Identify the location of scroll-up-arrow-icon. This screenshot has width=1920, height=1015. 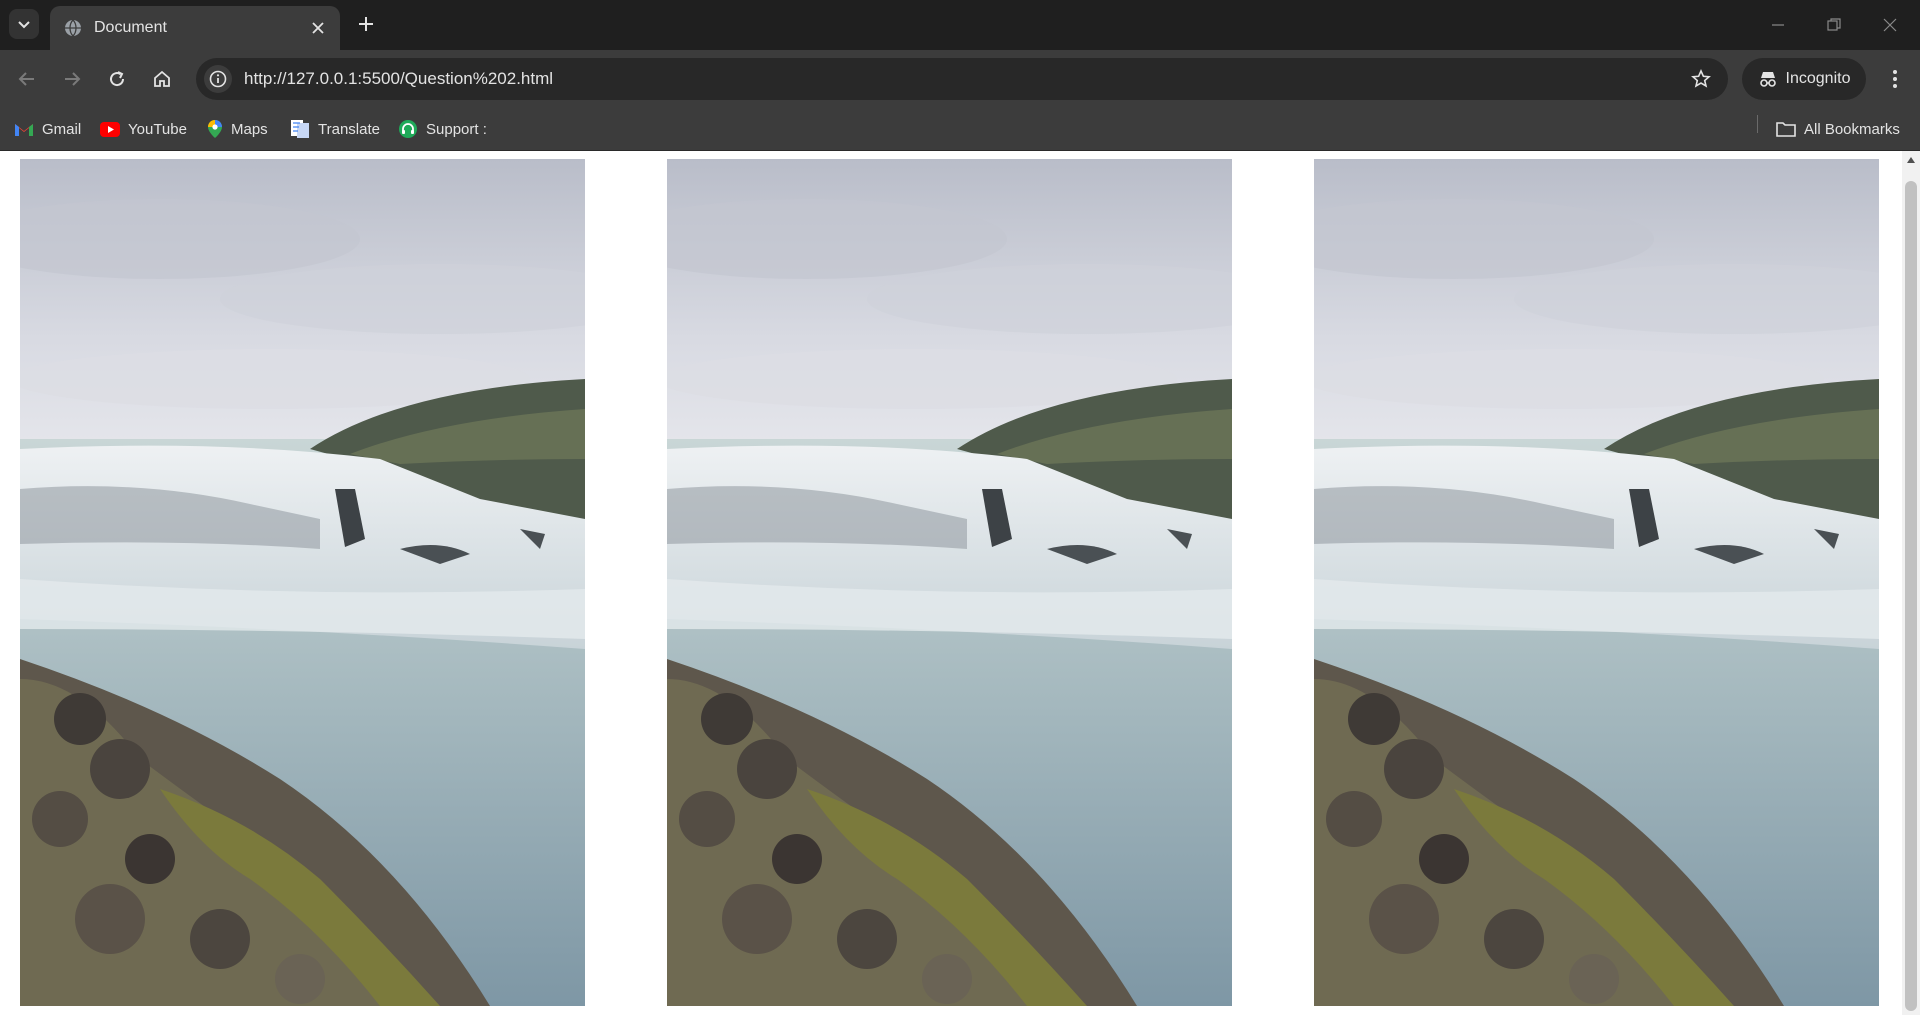
(1911, 160).